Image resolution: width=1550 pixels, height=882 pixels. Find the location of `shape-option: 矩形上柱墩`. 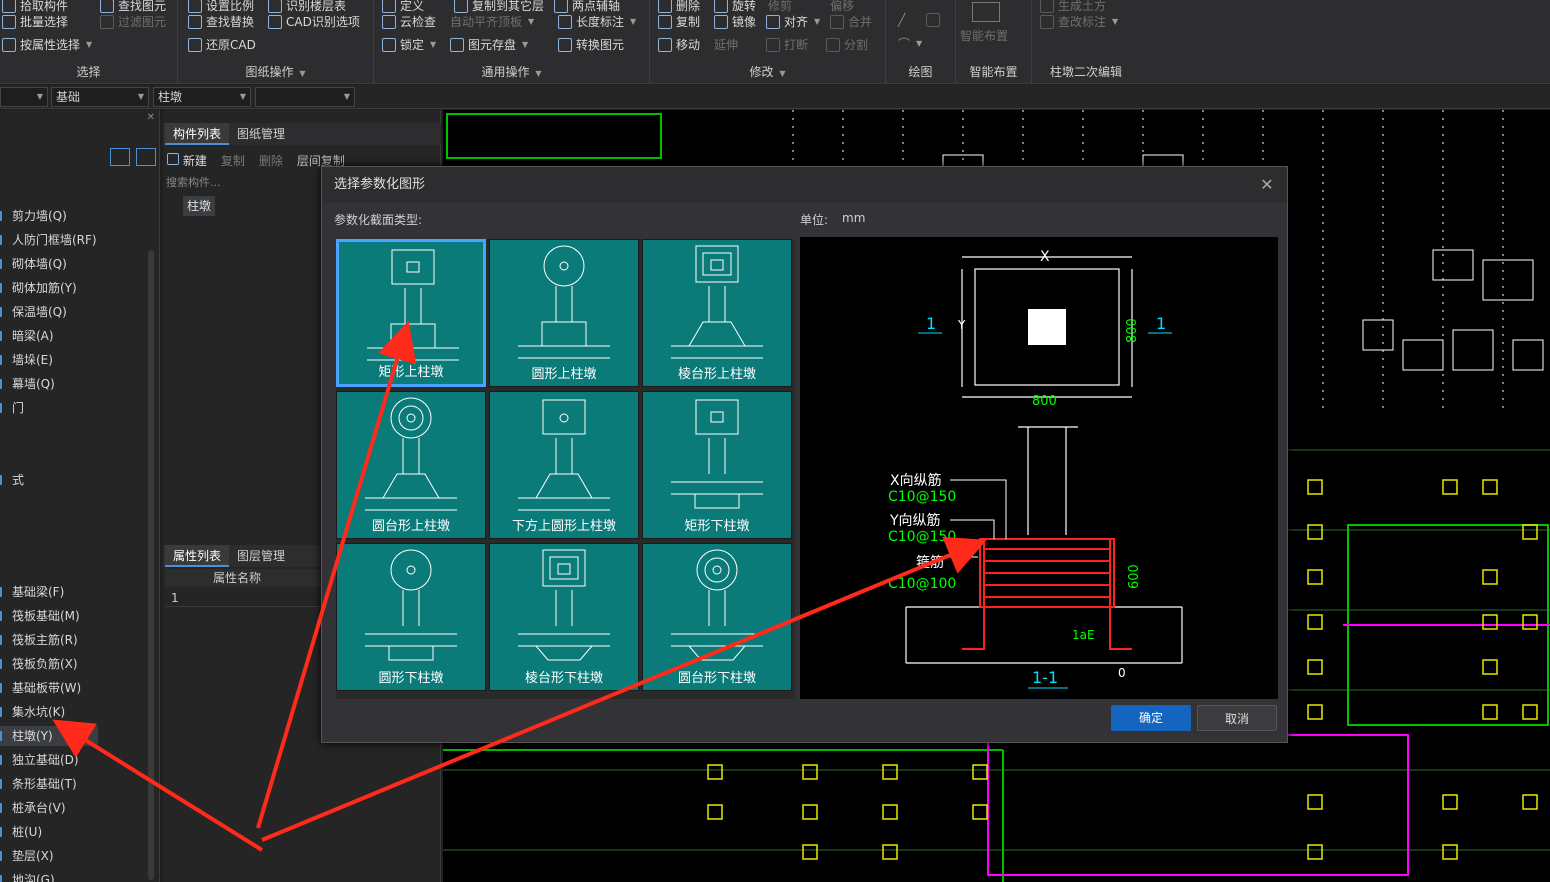

shape-option: 矩形上柱墩 is located at coordinates (411, 313).